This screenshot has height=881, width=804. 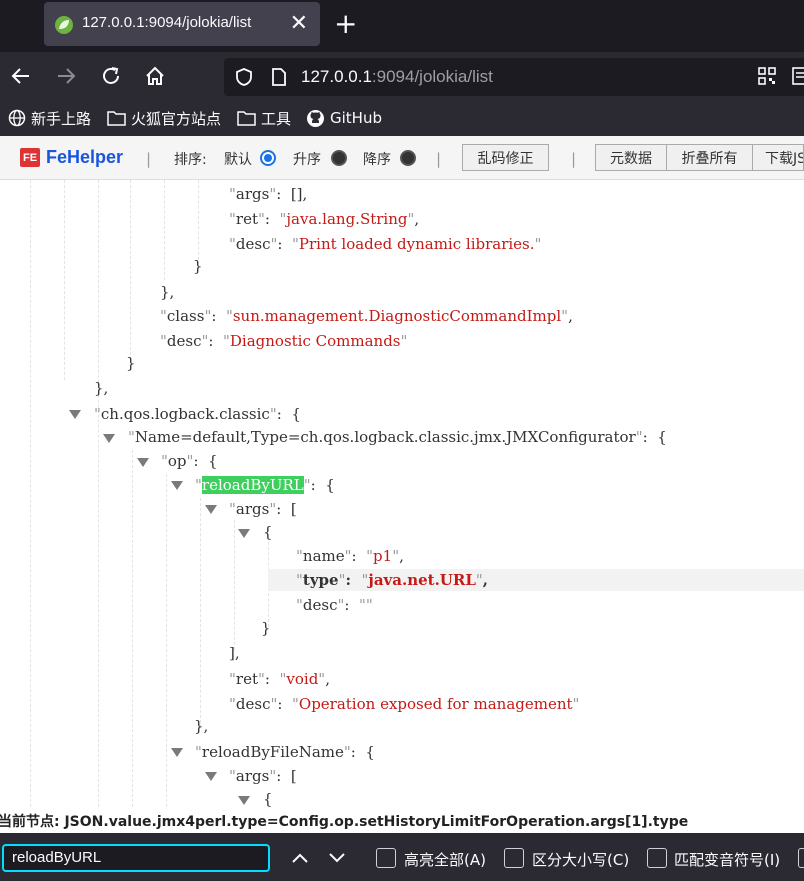 I want to click on sort-asc-label: 升序, so click(x=307, y=159).